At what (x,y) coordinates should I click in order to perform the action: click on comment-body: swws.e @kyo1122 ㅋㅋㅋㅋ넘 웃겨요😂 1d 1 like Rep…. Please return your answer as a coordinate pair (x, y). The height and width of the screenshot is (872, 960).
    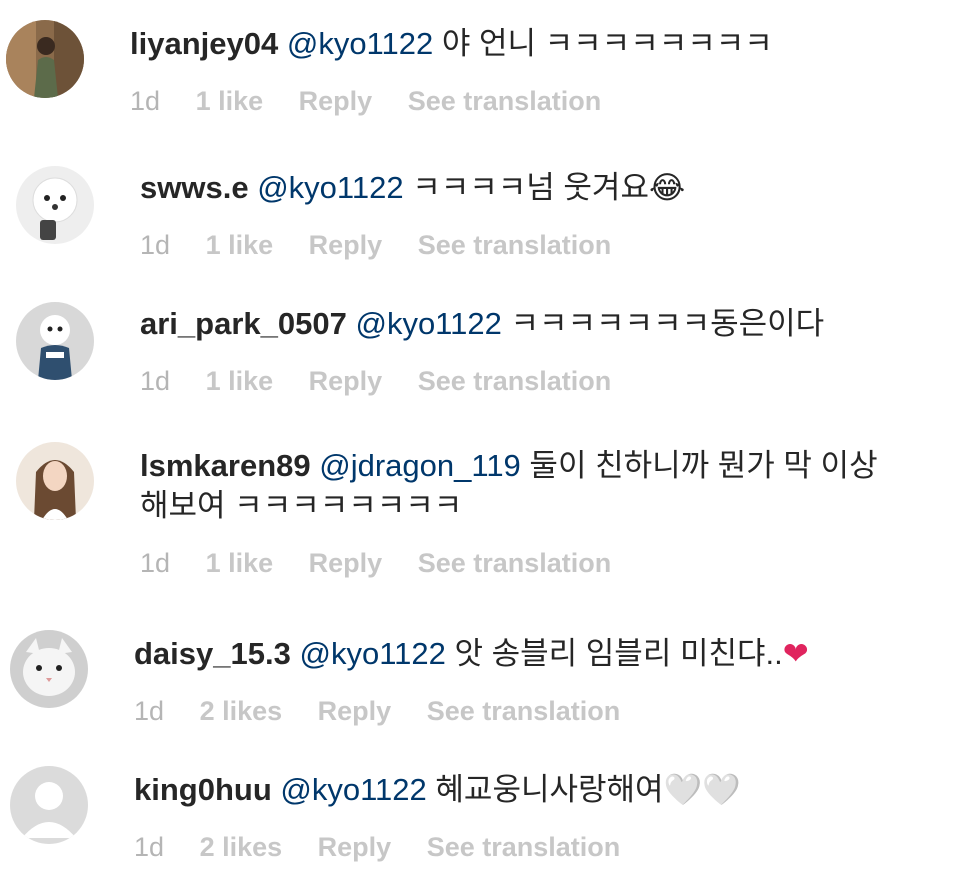
    Looking at the image, I should click on (412, 214).